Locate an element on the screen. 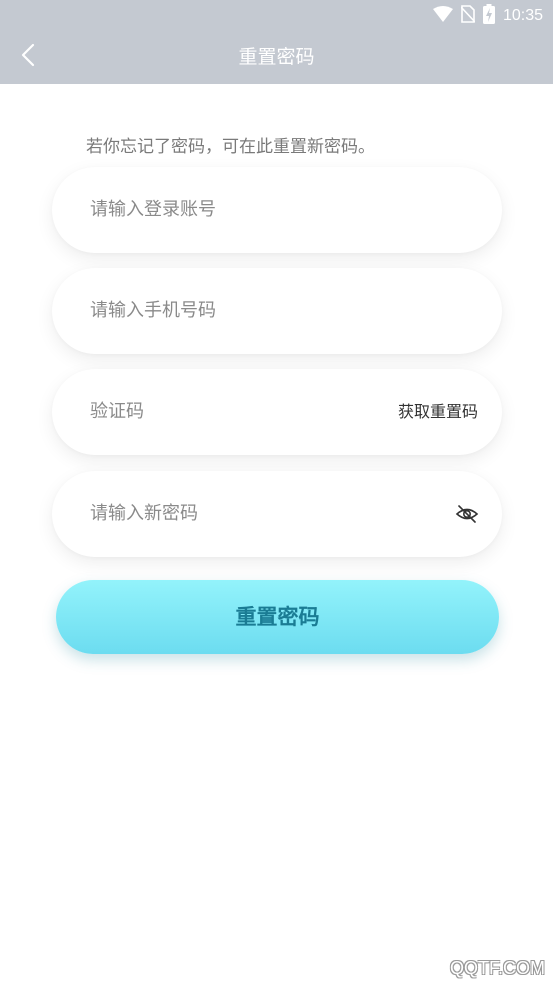 The width and height of the screenshot is (553, 983). verification-code-input: 验证码 获取重置码 is located at coordinates (277, 412).